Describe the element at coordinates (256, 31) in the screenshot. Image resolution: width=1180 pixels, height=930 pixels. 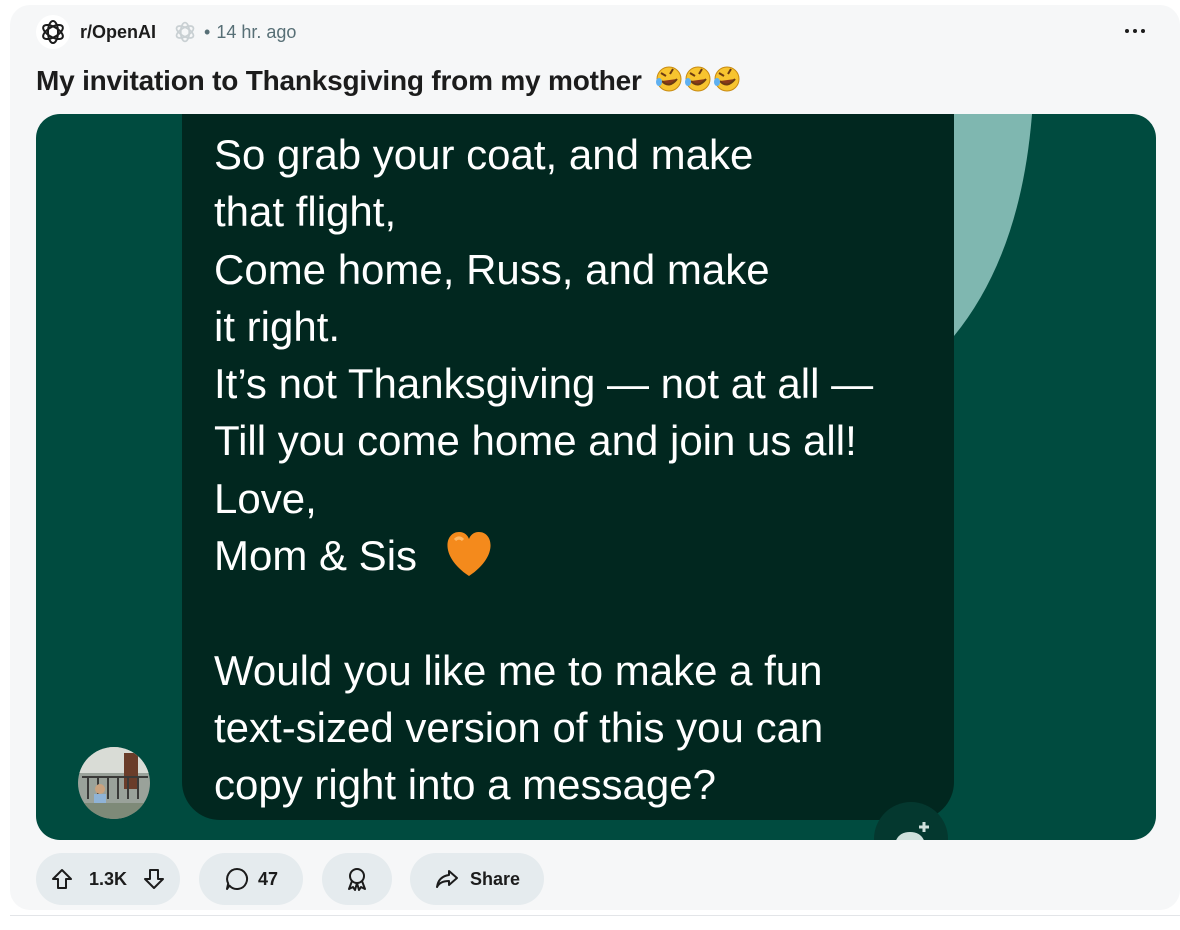
I see `post-timestamp: 14 hr. ago` at that location.